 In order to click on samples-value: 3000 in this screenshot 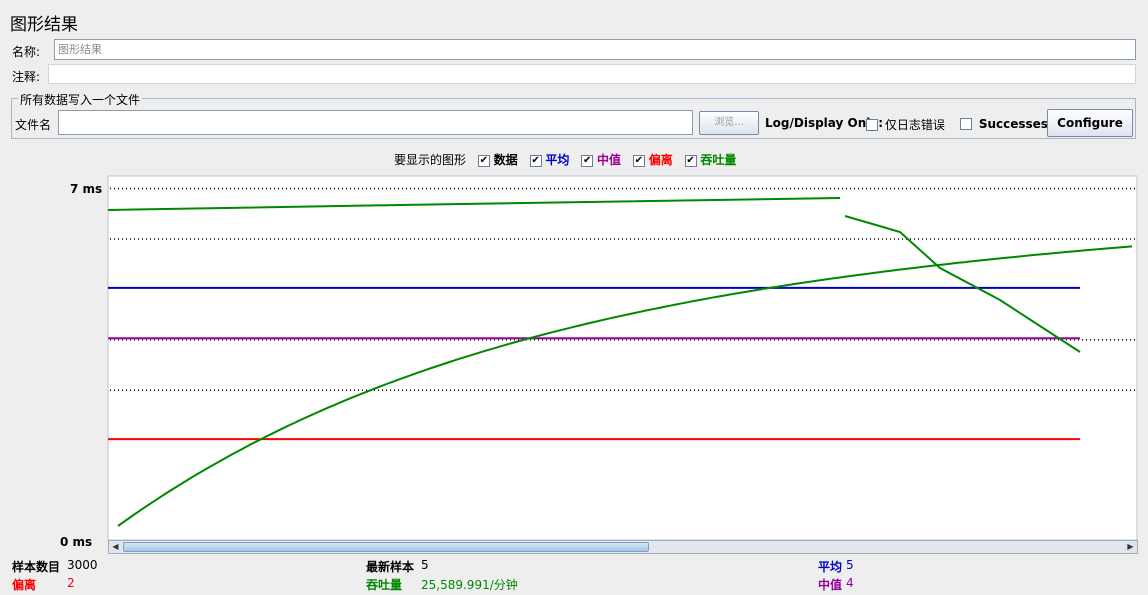, I will do `click(82, 565)`.